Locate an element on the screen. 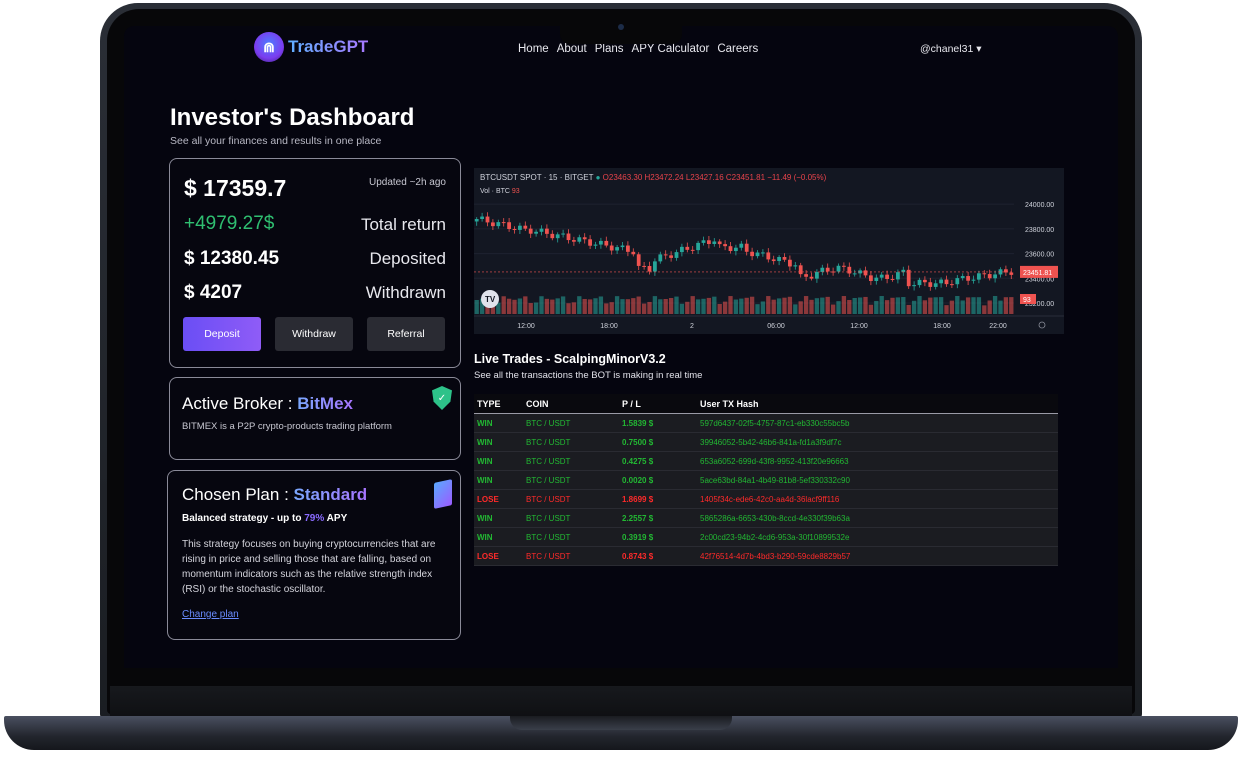 The width and height of the screenshot is (1242, 758). nav-careers: Careers is located at coordinates (737, 49).